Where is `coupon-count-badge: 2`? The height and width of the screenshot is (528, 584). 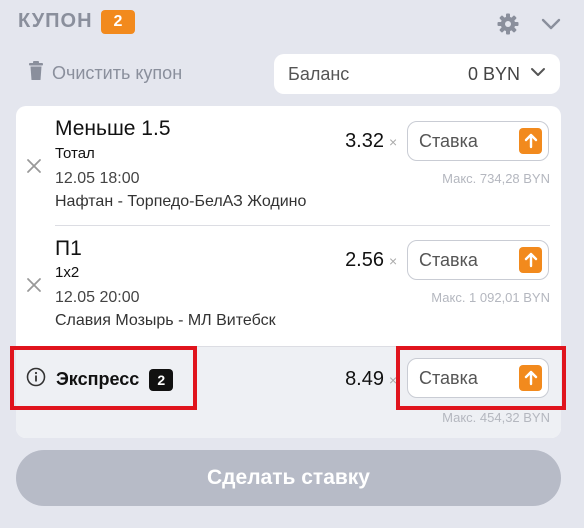 coupon-count-badge: 2 is located at coordinates (118, 22).